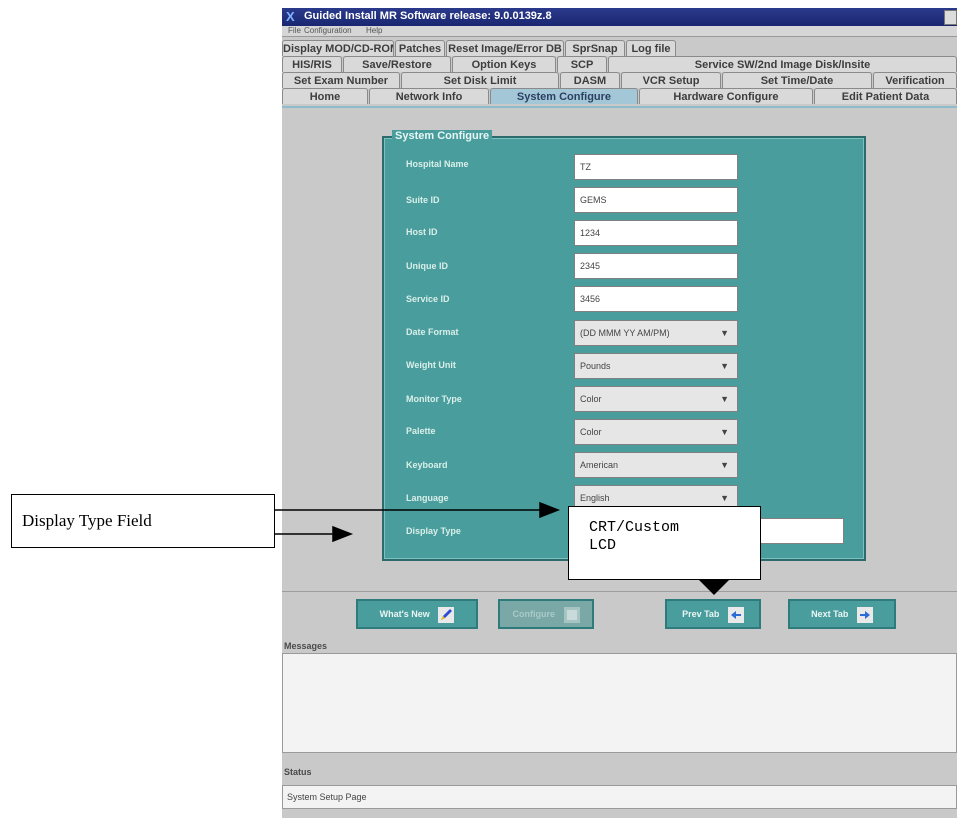  What do you see at coordinates (423, 200) in the screenshot?
I see `suite-id-label: Suite ID` at bounding box center [423, 200].